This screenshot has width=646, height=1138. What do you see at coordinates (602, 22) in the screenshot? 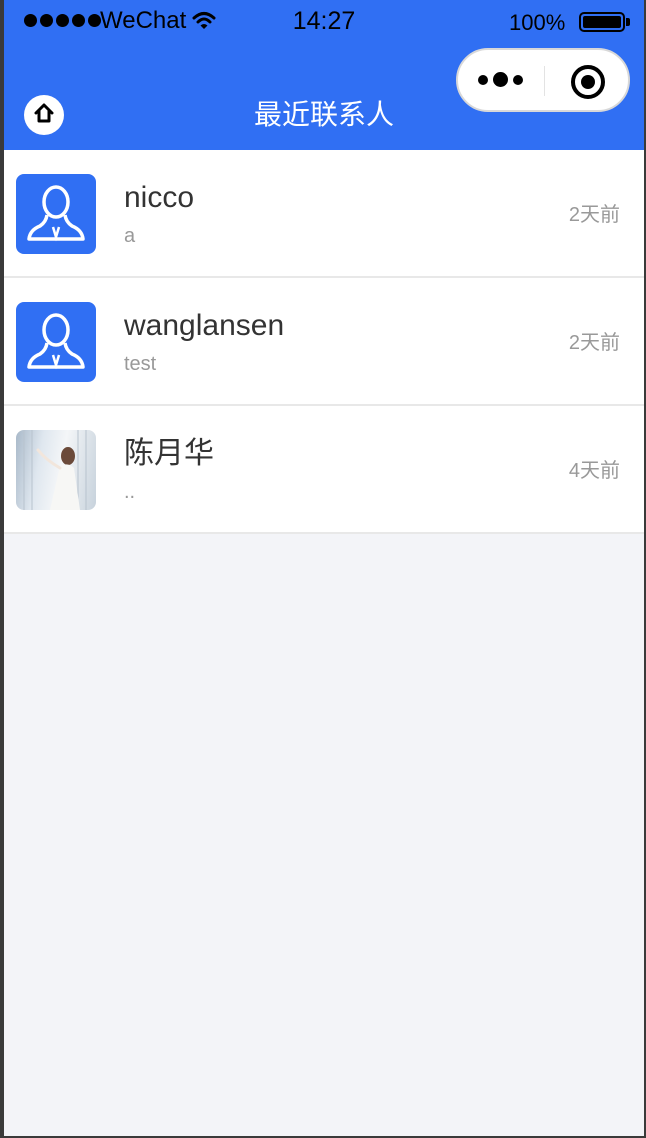
I see `battery-icon` at bounding box center [602, 22].